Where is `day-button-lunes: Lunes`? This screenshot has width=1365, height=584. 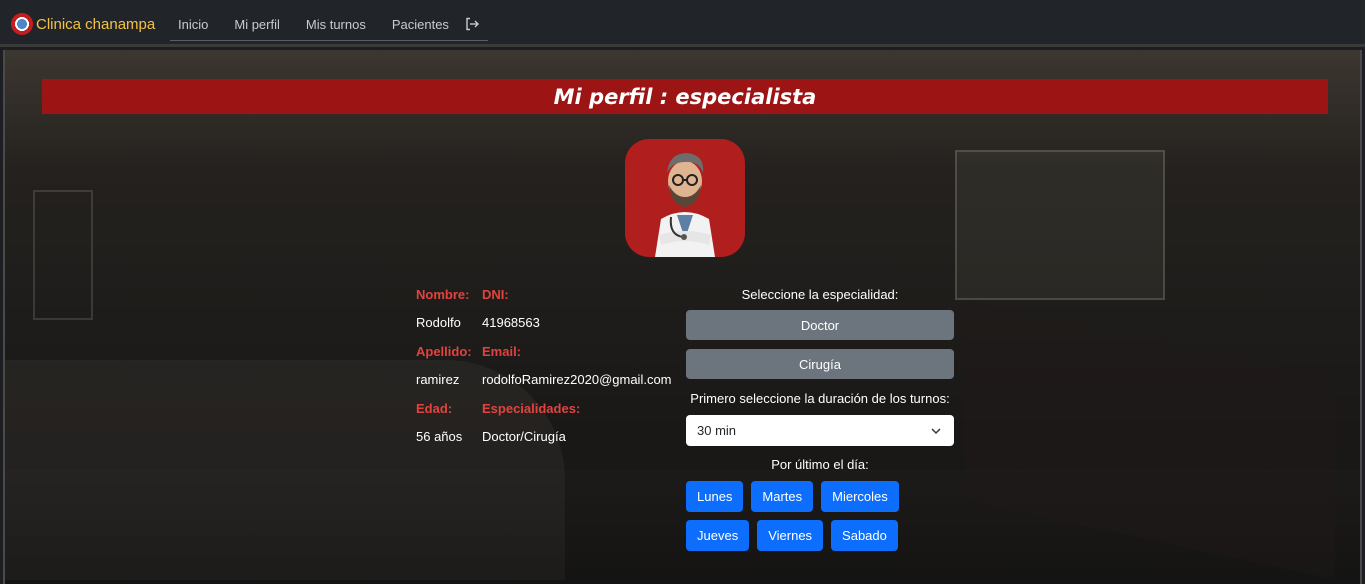
day-button-lunes: Lunes is located at coordinates (715, 496).